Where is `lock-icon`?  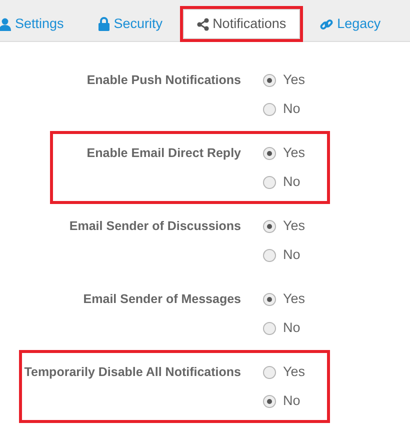
lock-icon is located at coordinates (104, 24).